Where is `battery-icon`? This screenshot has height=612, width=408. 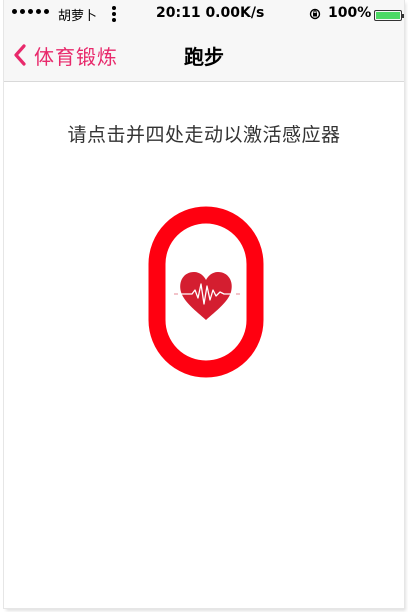
battery-icon is located at coordinates (389, 15).